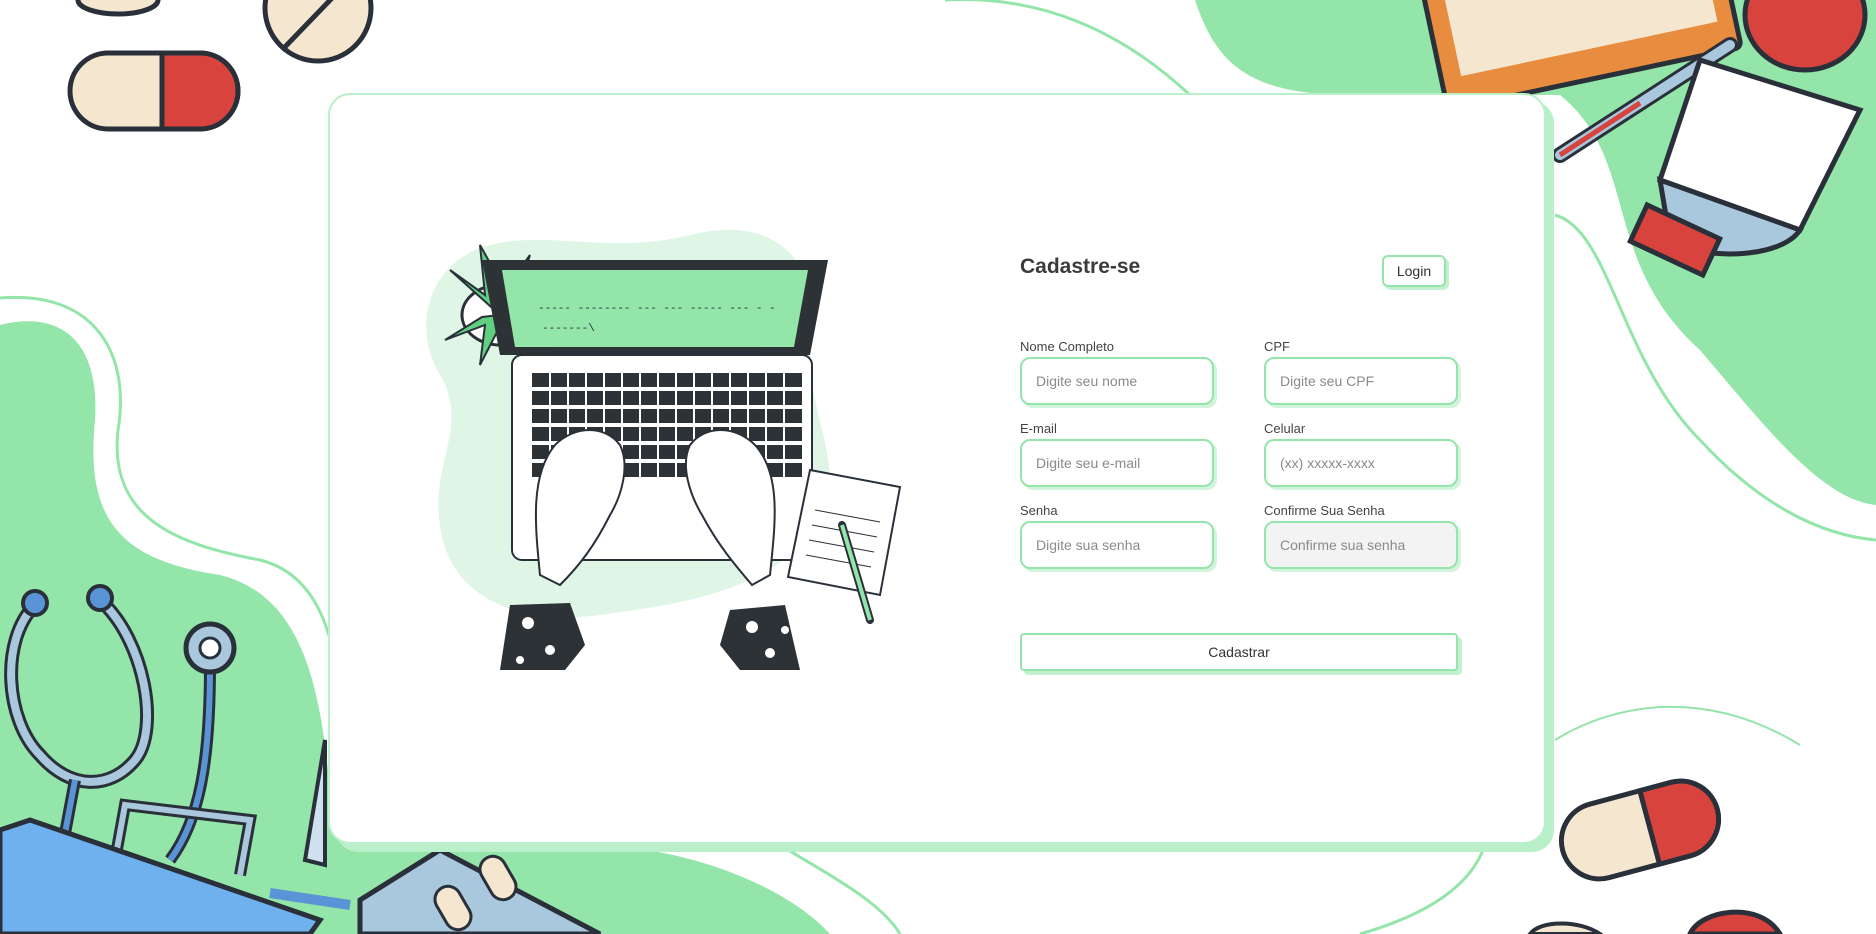 Image resolution: width=1876 pixels, height=934 pixels. What do you see at coordinates (1117, 545) in the screenshot?
I see `password-input` at bounding box center [1117, 545].